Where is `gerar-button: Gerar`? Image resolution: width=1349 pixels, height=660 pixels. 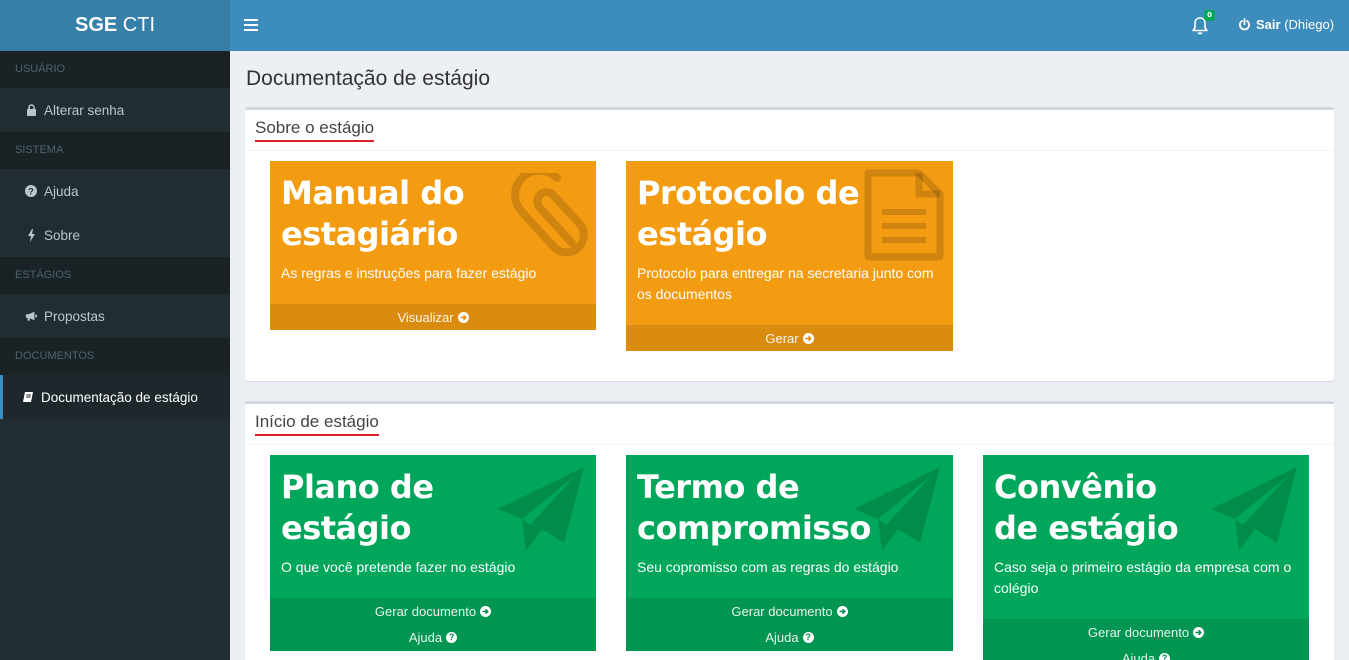 gerar-button: Gerar is located at coordinates (789, 338).